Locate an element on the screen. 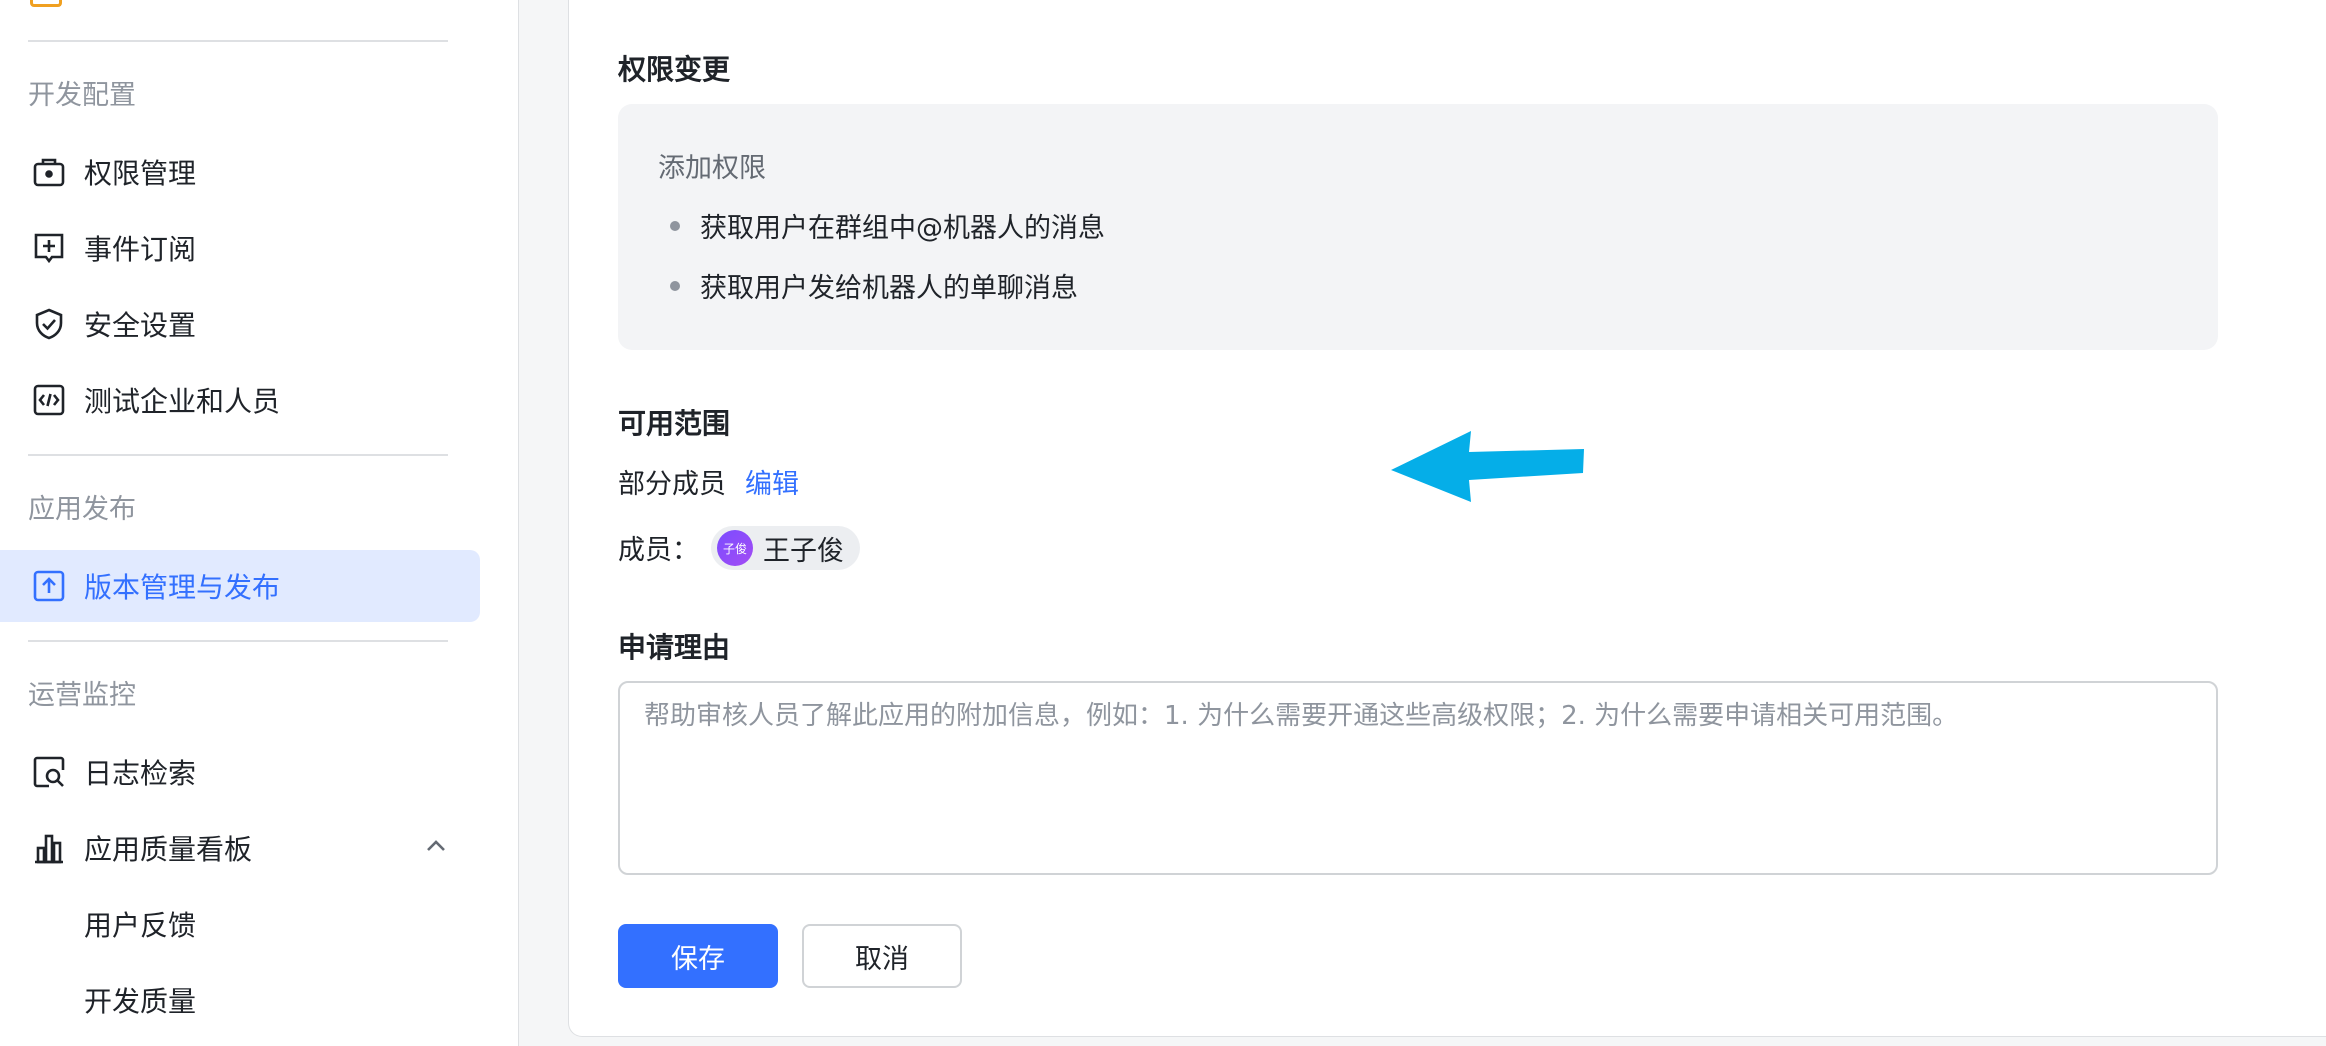 Image resolution: width=2326 pixels, height=1046 pixels. code-box-icon is located at coordinates (49, 400).